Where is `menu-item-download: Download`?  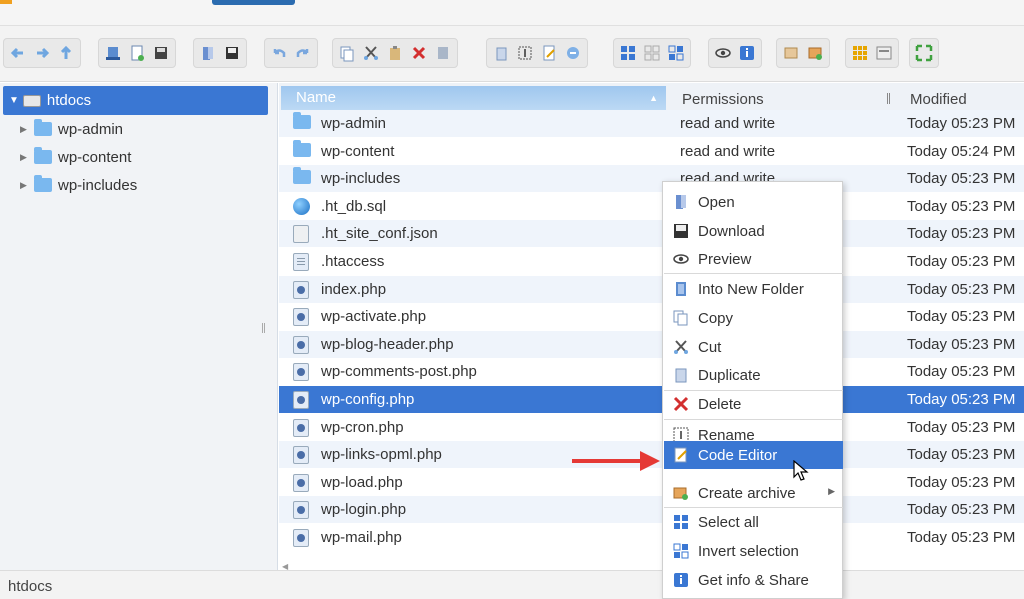 menu-item-download: Download is located at coordinates (753, 231).